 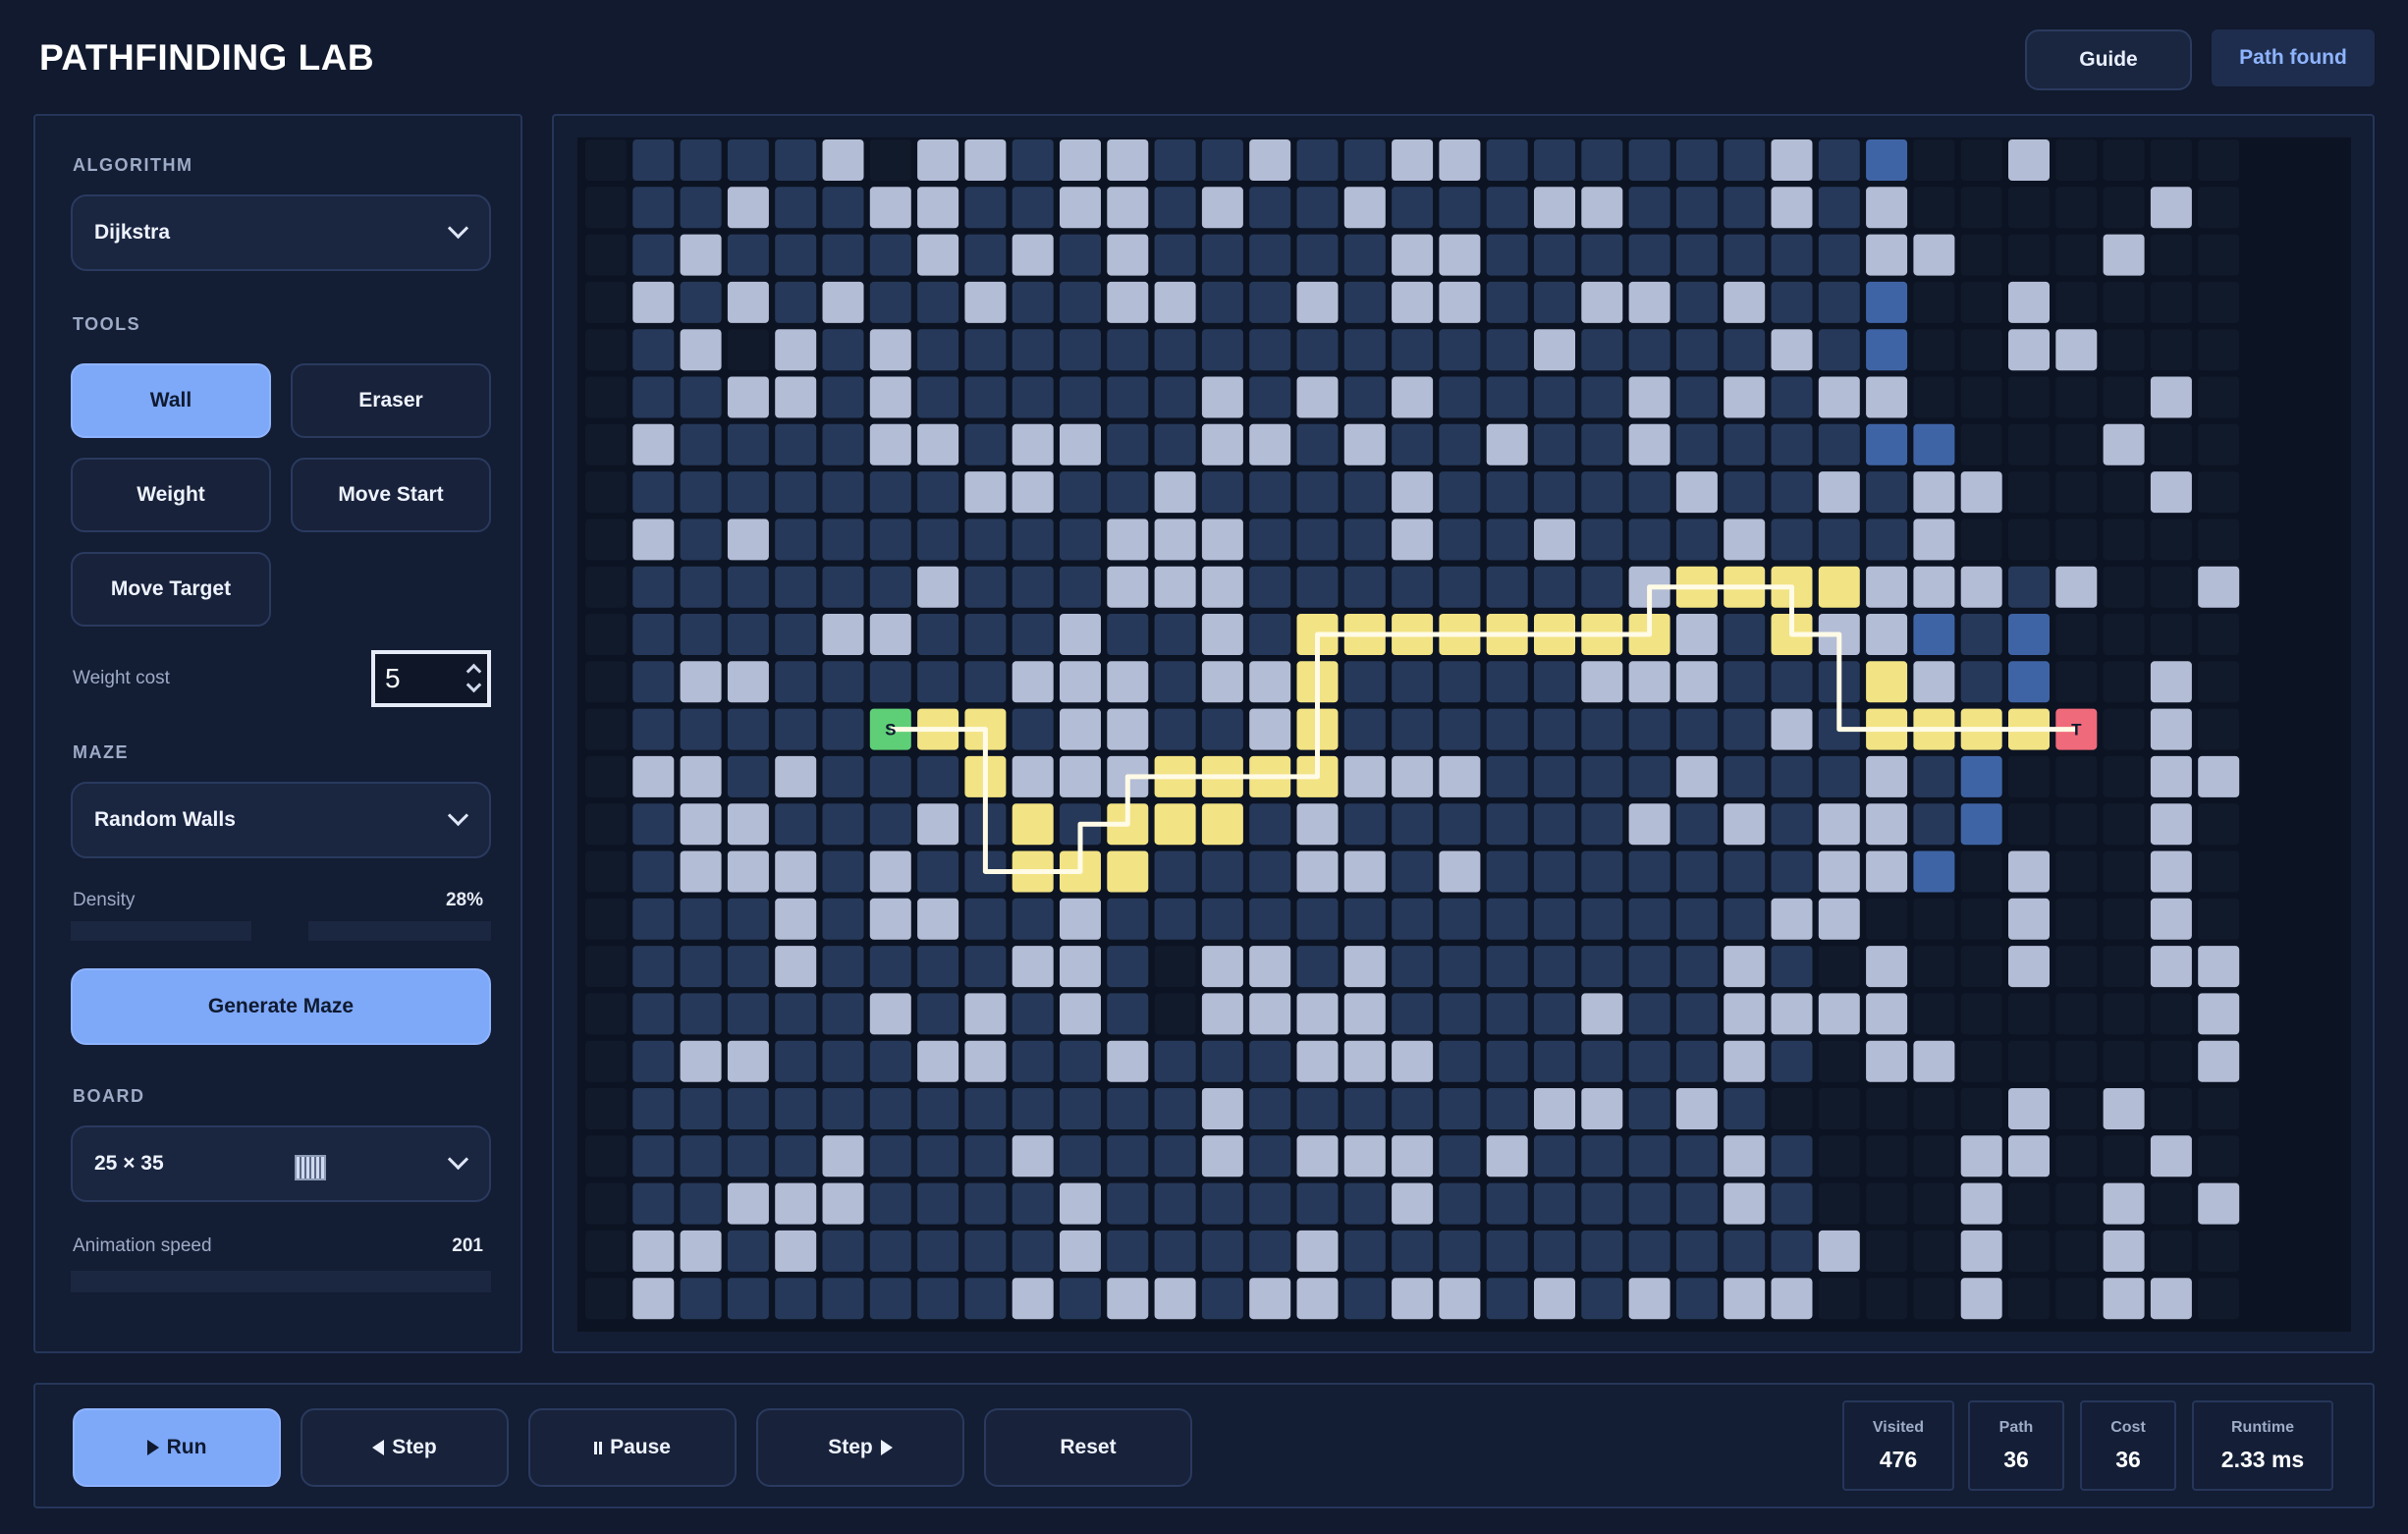 What do you see at coordinates (1222, 824) in the screenshot?
I see `grid-cell-path` at bounding box center [1222, 824].